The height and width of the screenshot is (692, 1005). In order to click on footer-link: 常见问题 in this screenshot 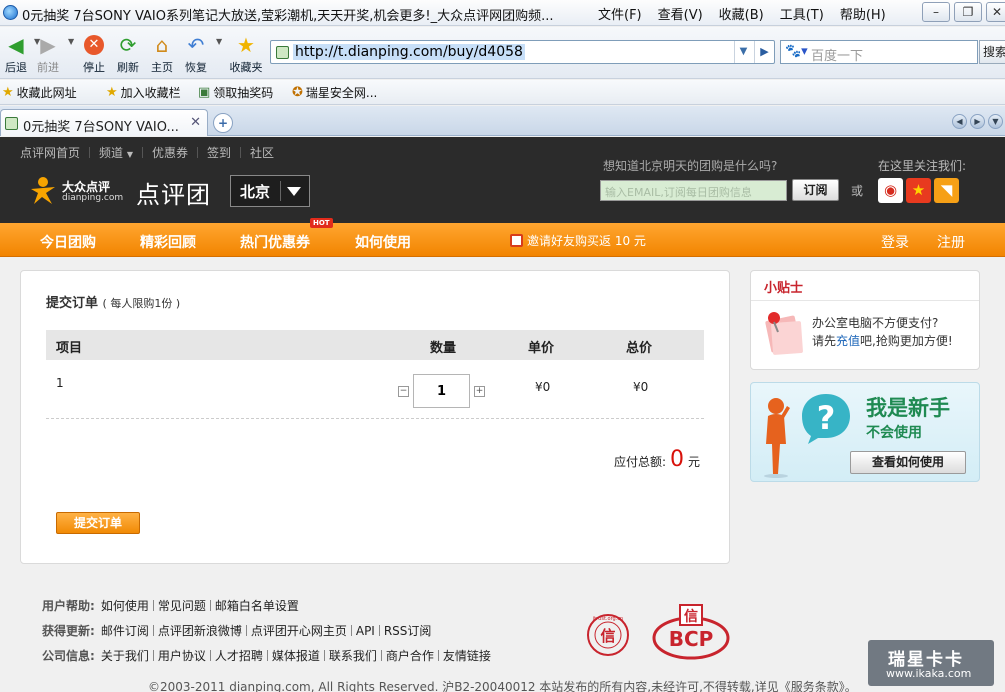, I will do `click(182, 605)`.